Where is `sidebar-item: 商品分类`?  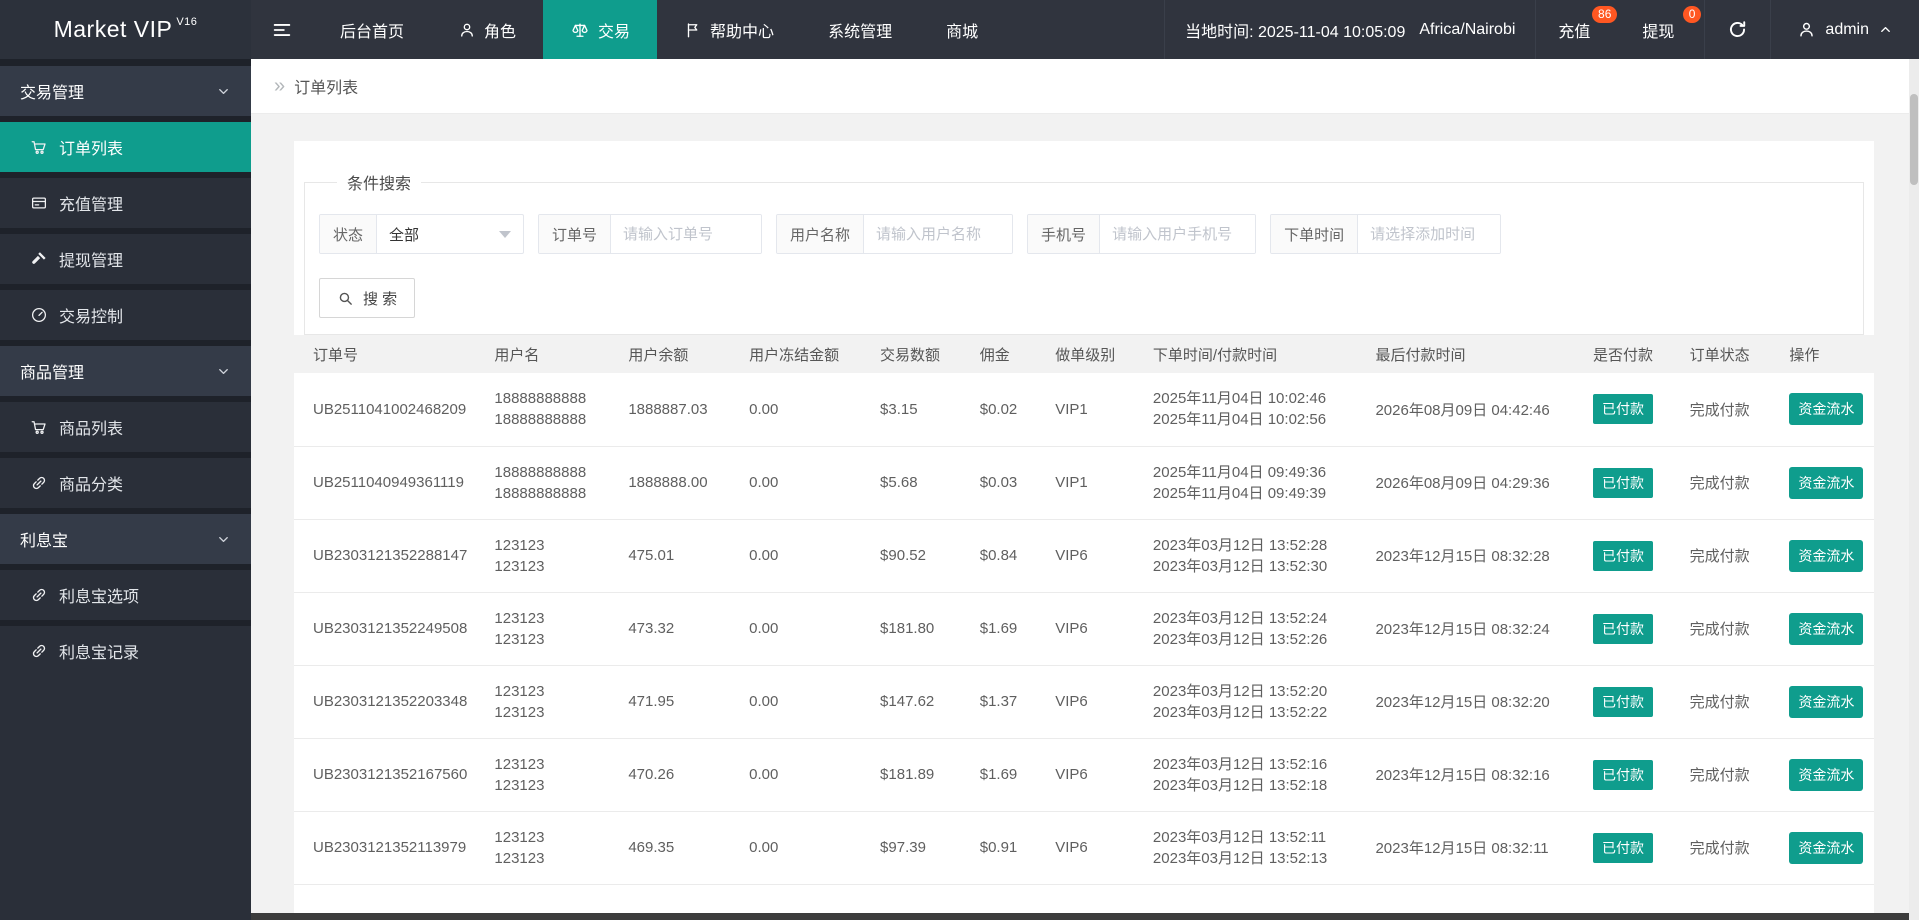
sidebar-item: 商品分类 is located at coordinates (125, 483).